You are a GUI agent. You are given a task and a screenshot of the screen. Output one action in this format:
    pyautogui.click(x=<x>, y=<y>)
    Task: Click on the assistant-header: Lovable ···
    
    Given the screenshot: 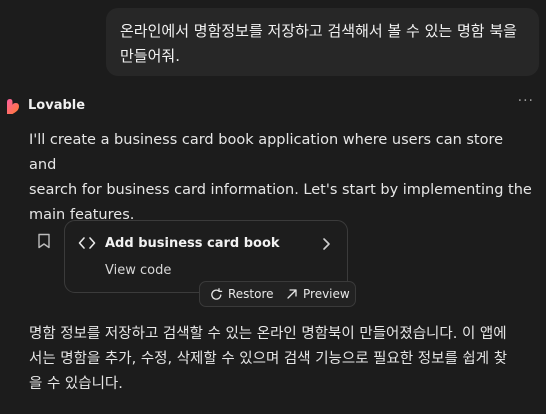 What is the action you would take?
    pyautogui.click(x=273, y=105)
    